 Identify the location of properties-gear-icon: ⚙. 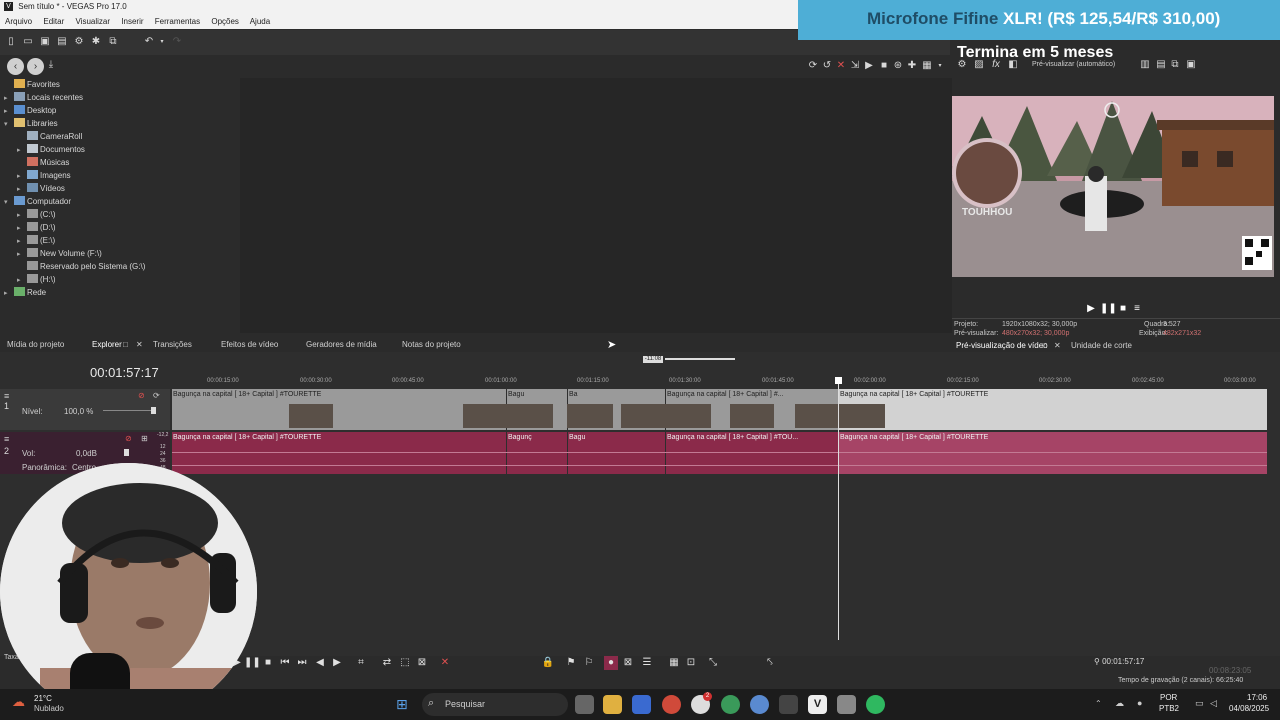
(79, 42).